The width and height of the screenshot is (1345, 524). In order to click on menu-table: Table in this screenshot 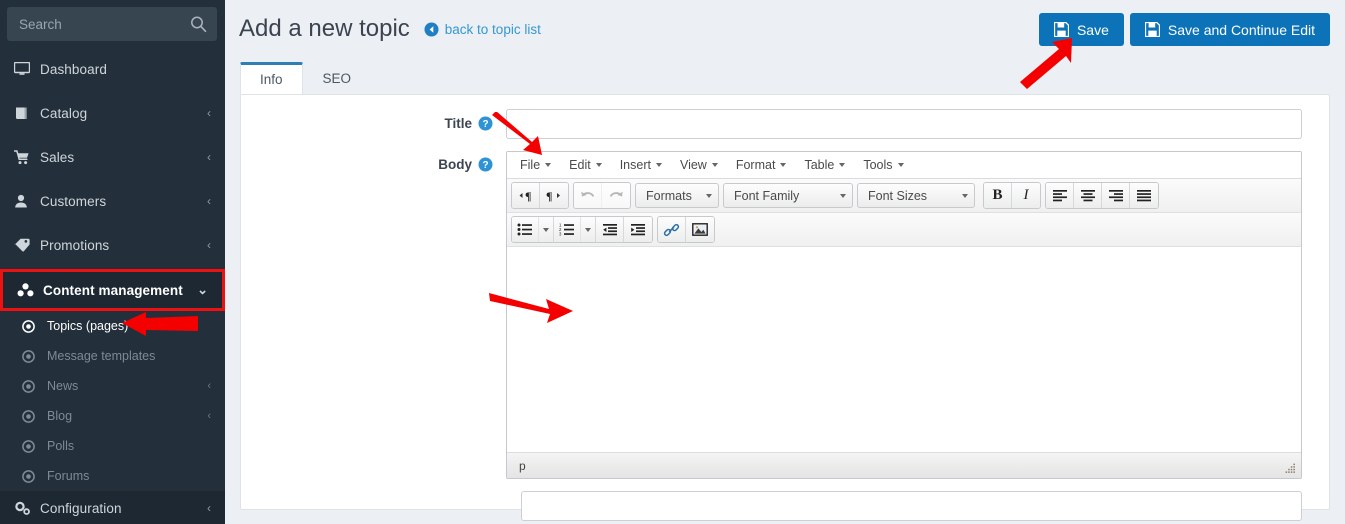, I will do `click(824, 165)`.